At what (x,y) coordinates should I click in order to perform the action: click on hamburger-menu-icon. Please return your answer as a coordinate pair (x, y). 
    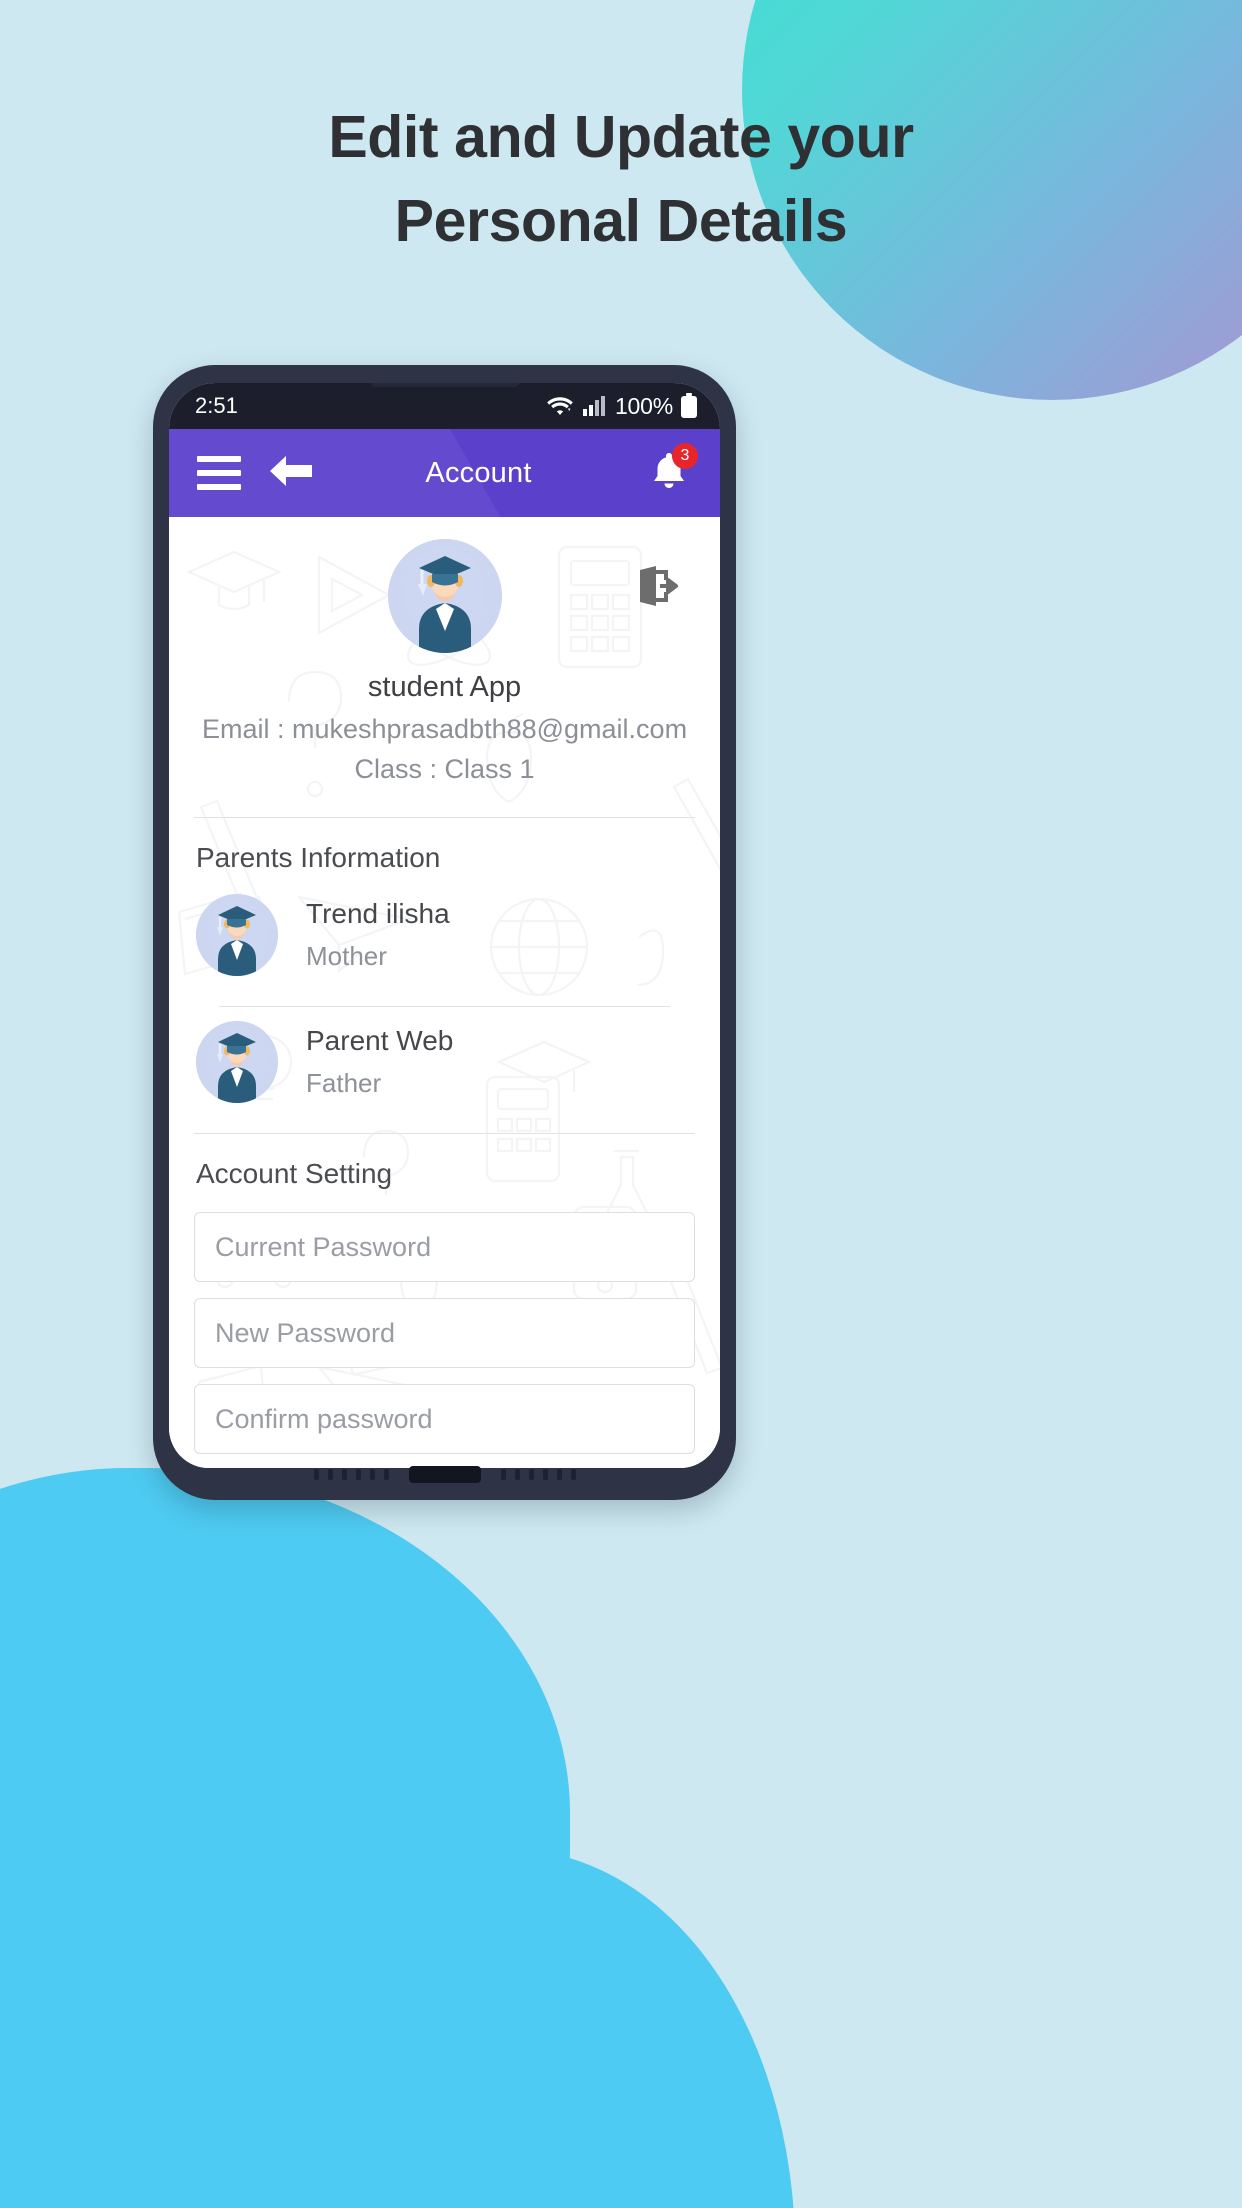
    Looking at the image, I should click on (219, 473).